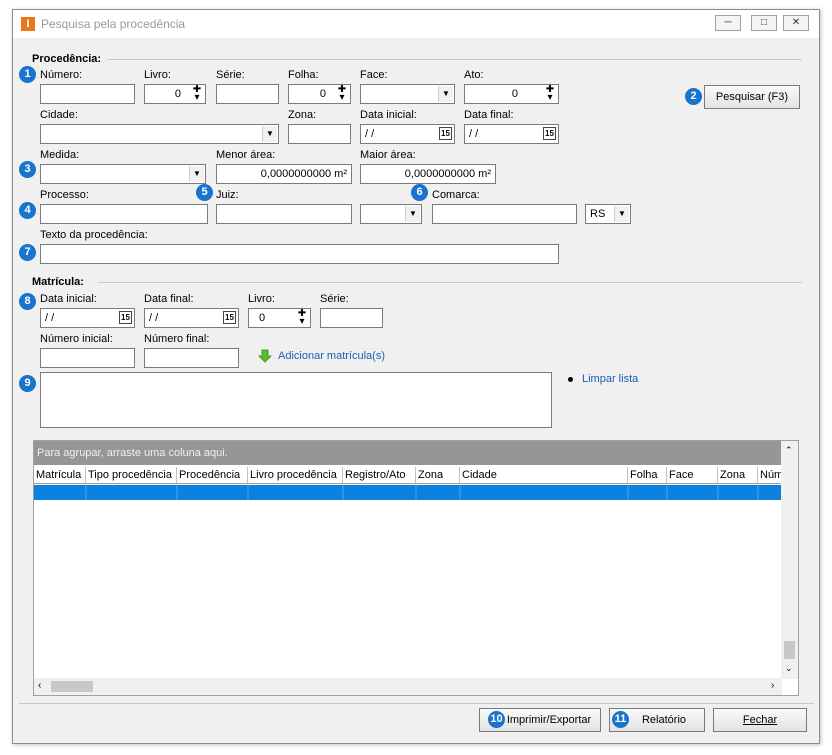 This screenshot has height=755, width=832. Describe the element at coordinates (388, 155) in the screenshot. I see `maior-area-label: Maior área:` at that location.